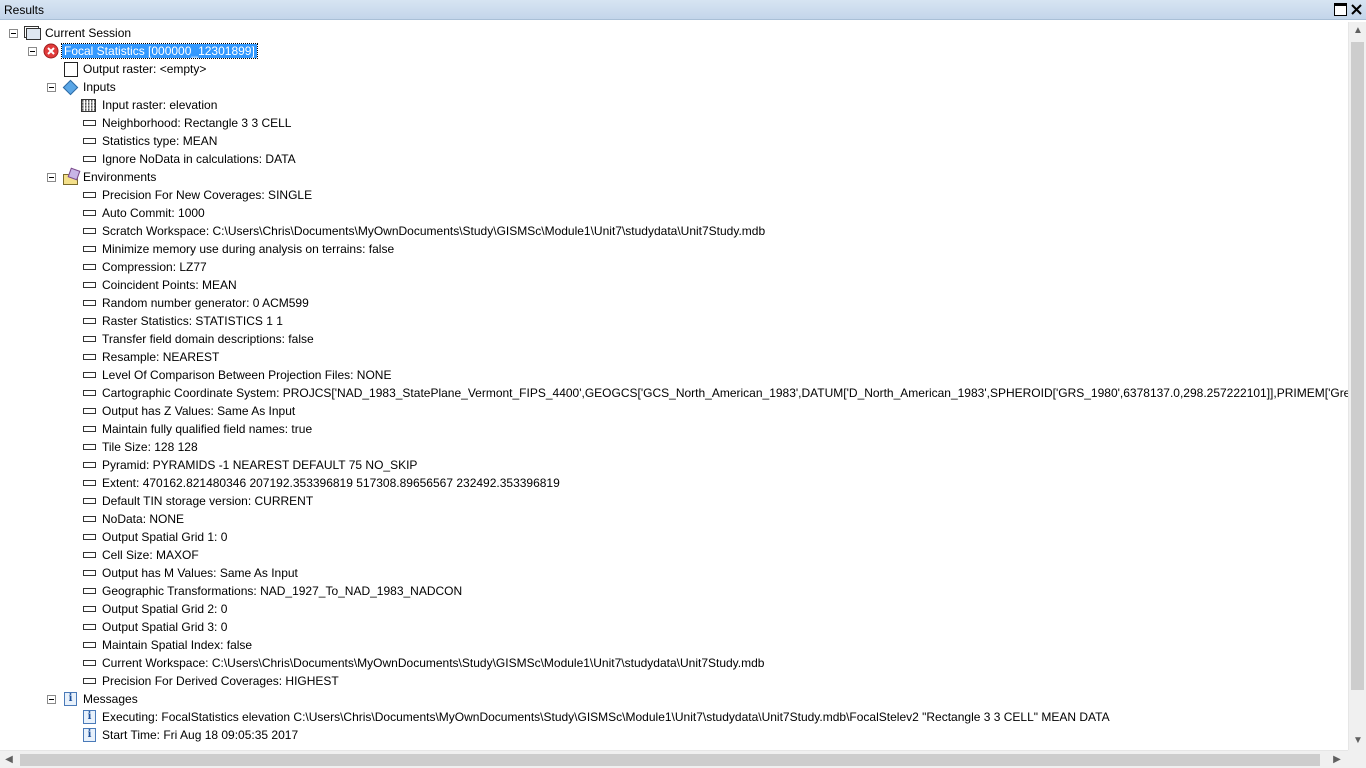  I want to click on tree-item-environment: Resample: NEAREST, so click(674, 357).